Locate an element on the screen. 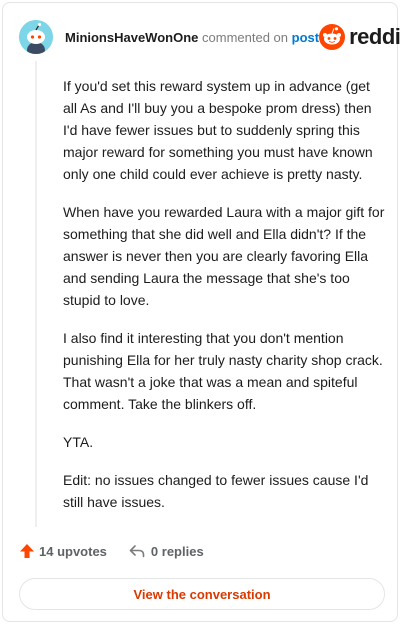 This screenshot has height=624, width=400. reddit-logo: reddit is located at coordinates (359, 37).